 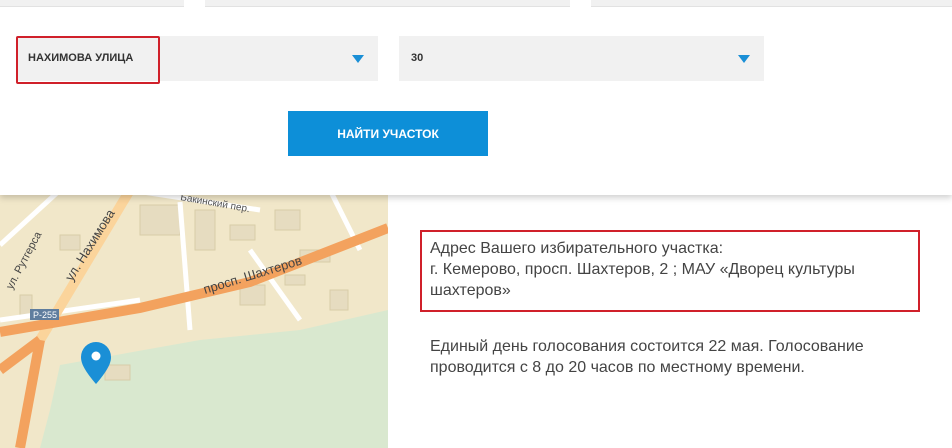 What do you see at coordinates (387, 3) in the screenshot?
I see `top-field-district` at bounding box center [387, 3].